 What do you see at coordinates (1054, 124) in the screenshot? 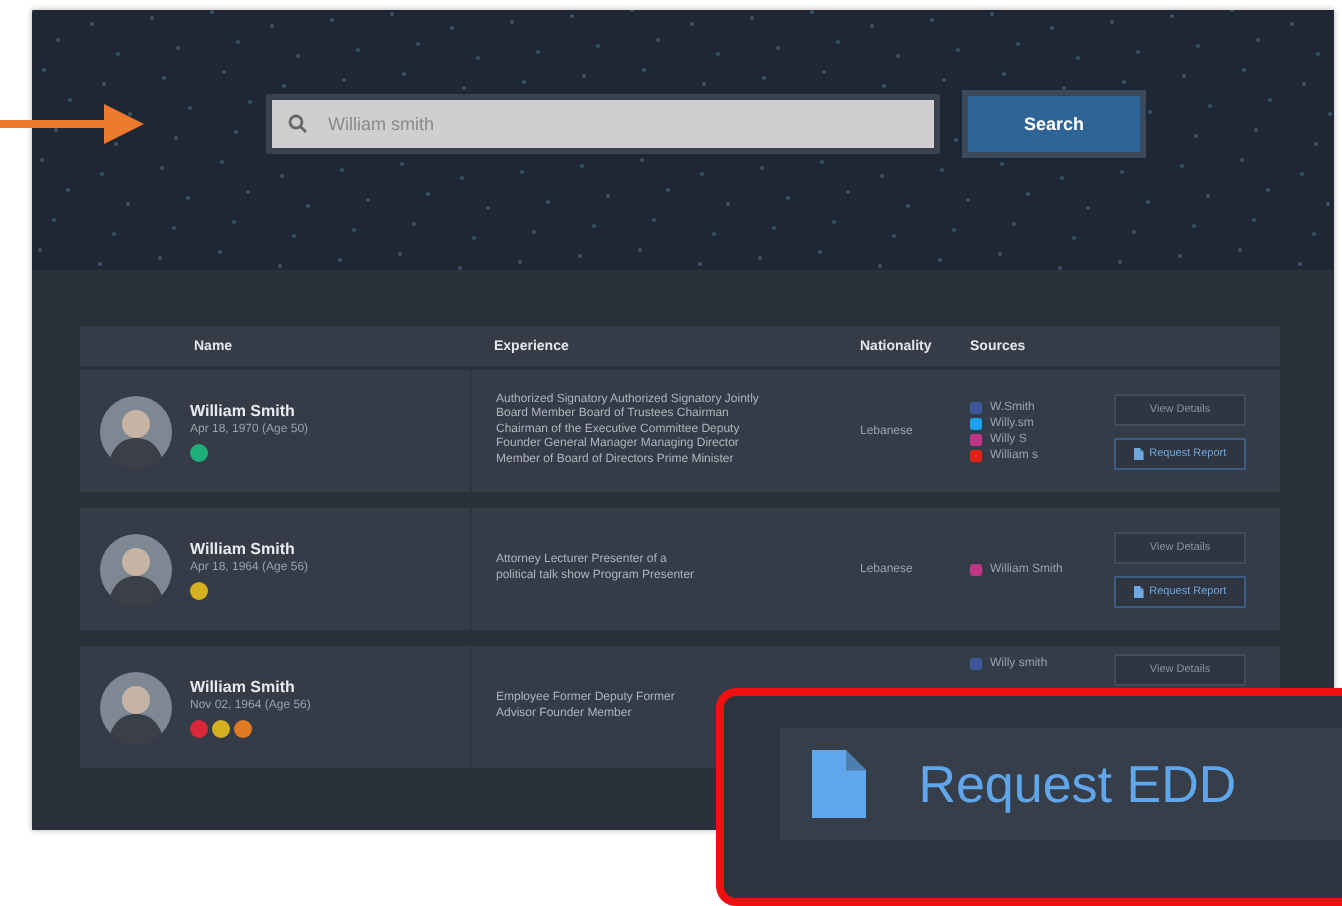
I see `search-button: Search` at bounding box center [1054, 124].